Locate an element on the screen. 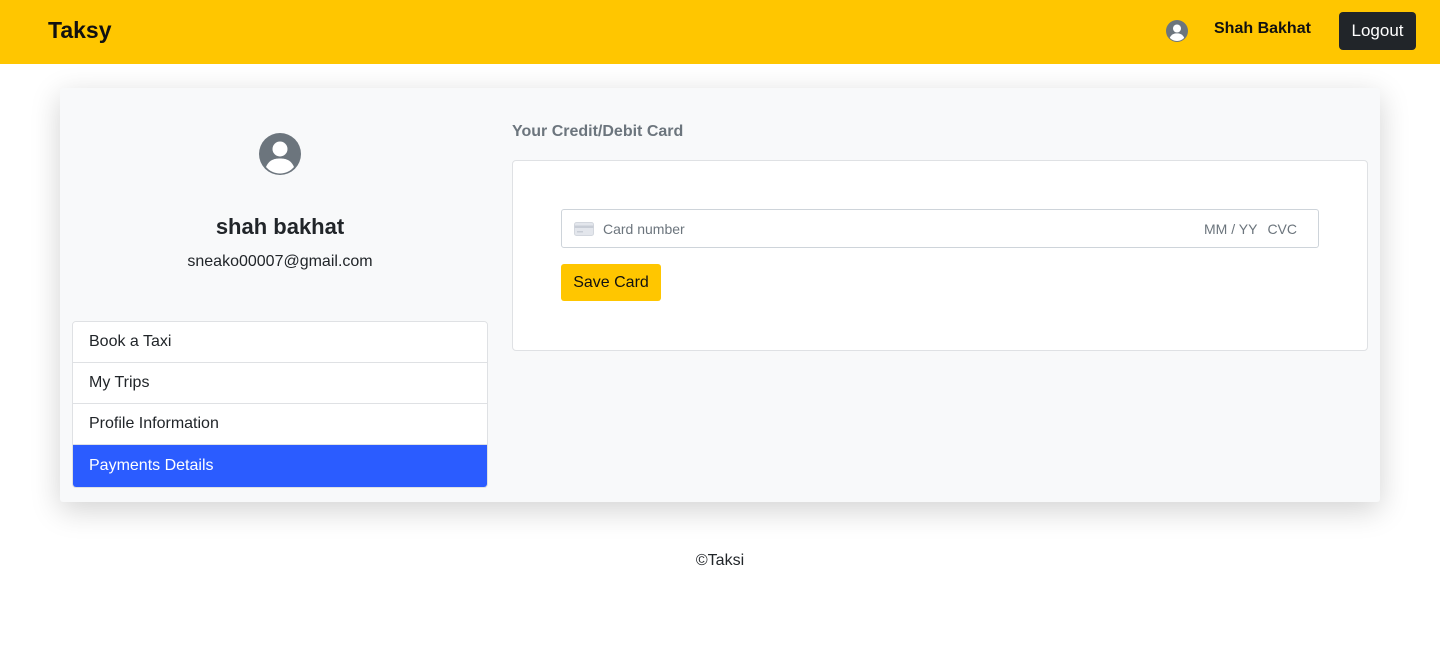 This screenshot has width=1440, height=671. menu-item-profile-information: Profile Information is located at coordinates (280, 424).